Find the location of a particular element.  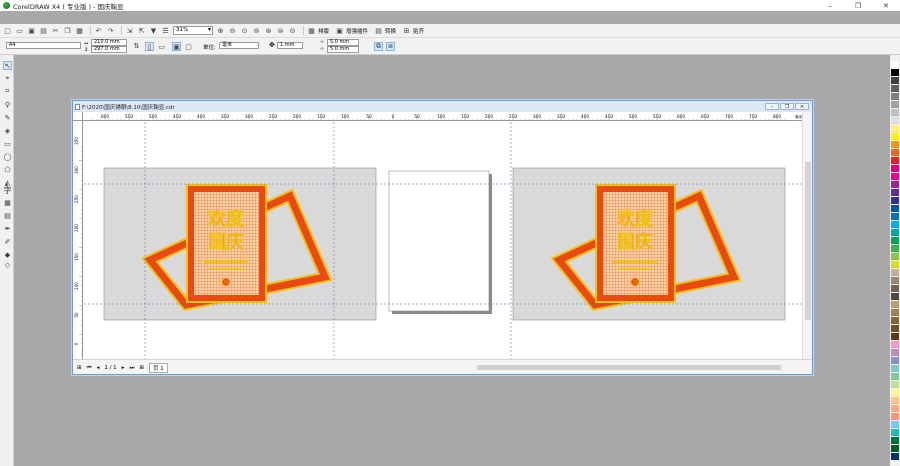

minimize-button: – is located at coordinates (830, 5).